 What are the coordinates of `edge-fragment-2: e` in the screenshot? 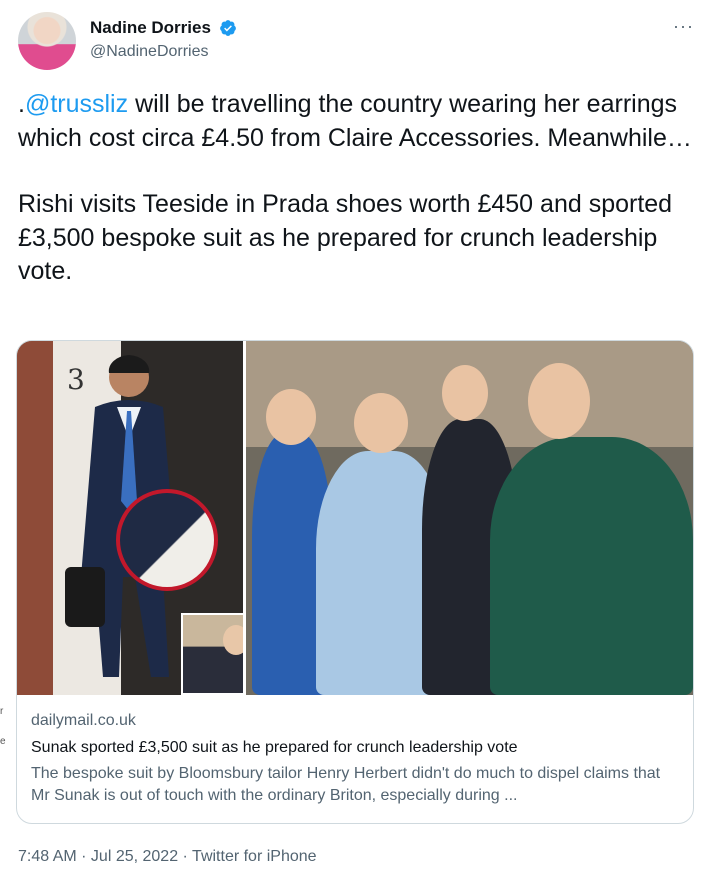 It's located at (3, 741).